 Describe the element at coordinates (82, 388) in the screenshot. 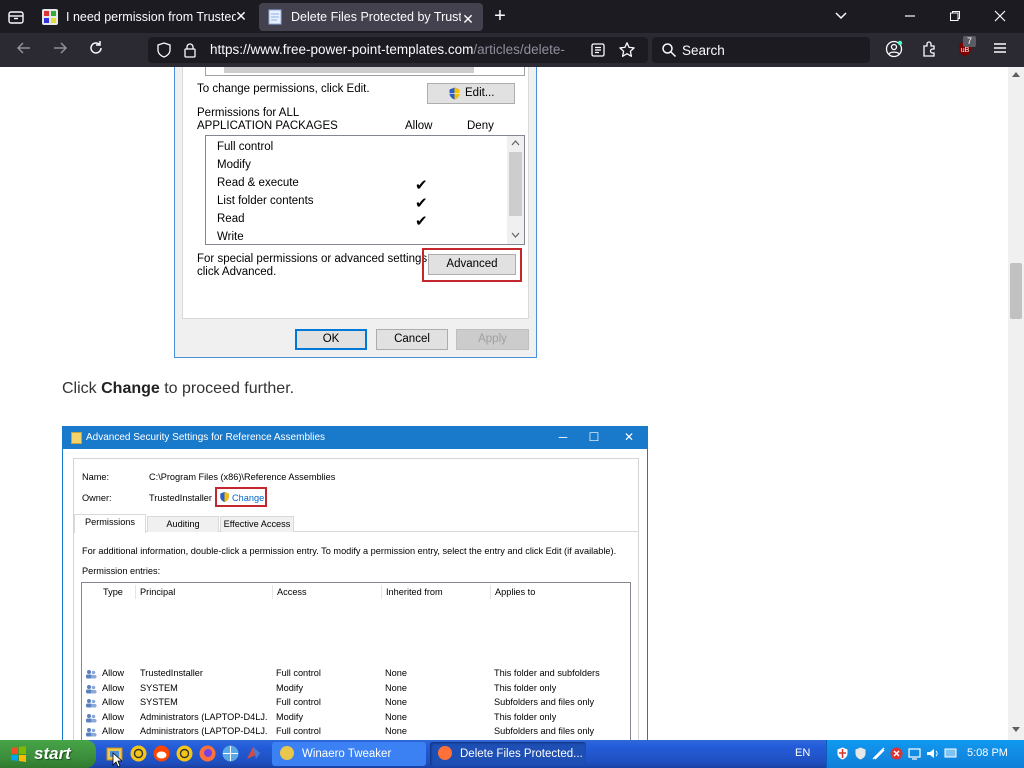

I see `caption-before: Click` at that location.